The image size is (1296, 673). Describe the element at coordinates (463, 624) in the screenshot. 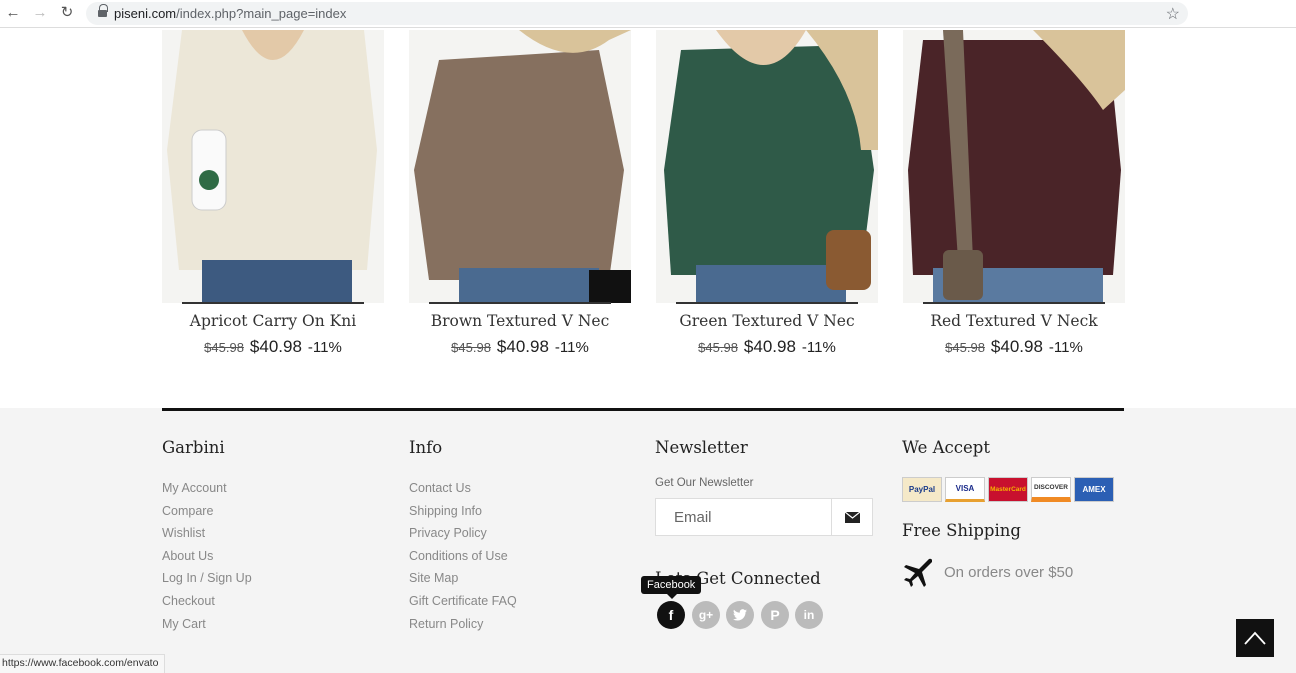

I see `footer-link-return-policy: Return Policy` at that location.